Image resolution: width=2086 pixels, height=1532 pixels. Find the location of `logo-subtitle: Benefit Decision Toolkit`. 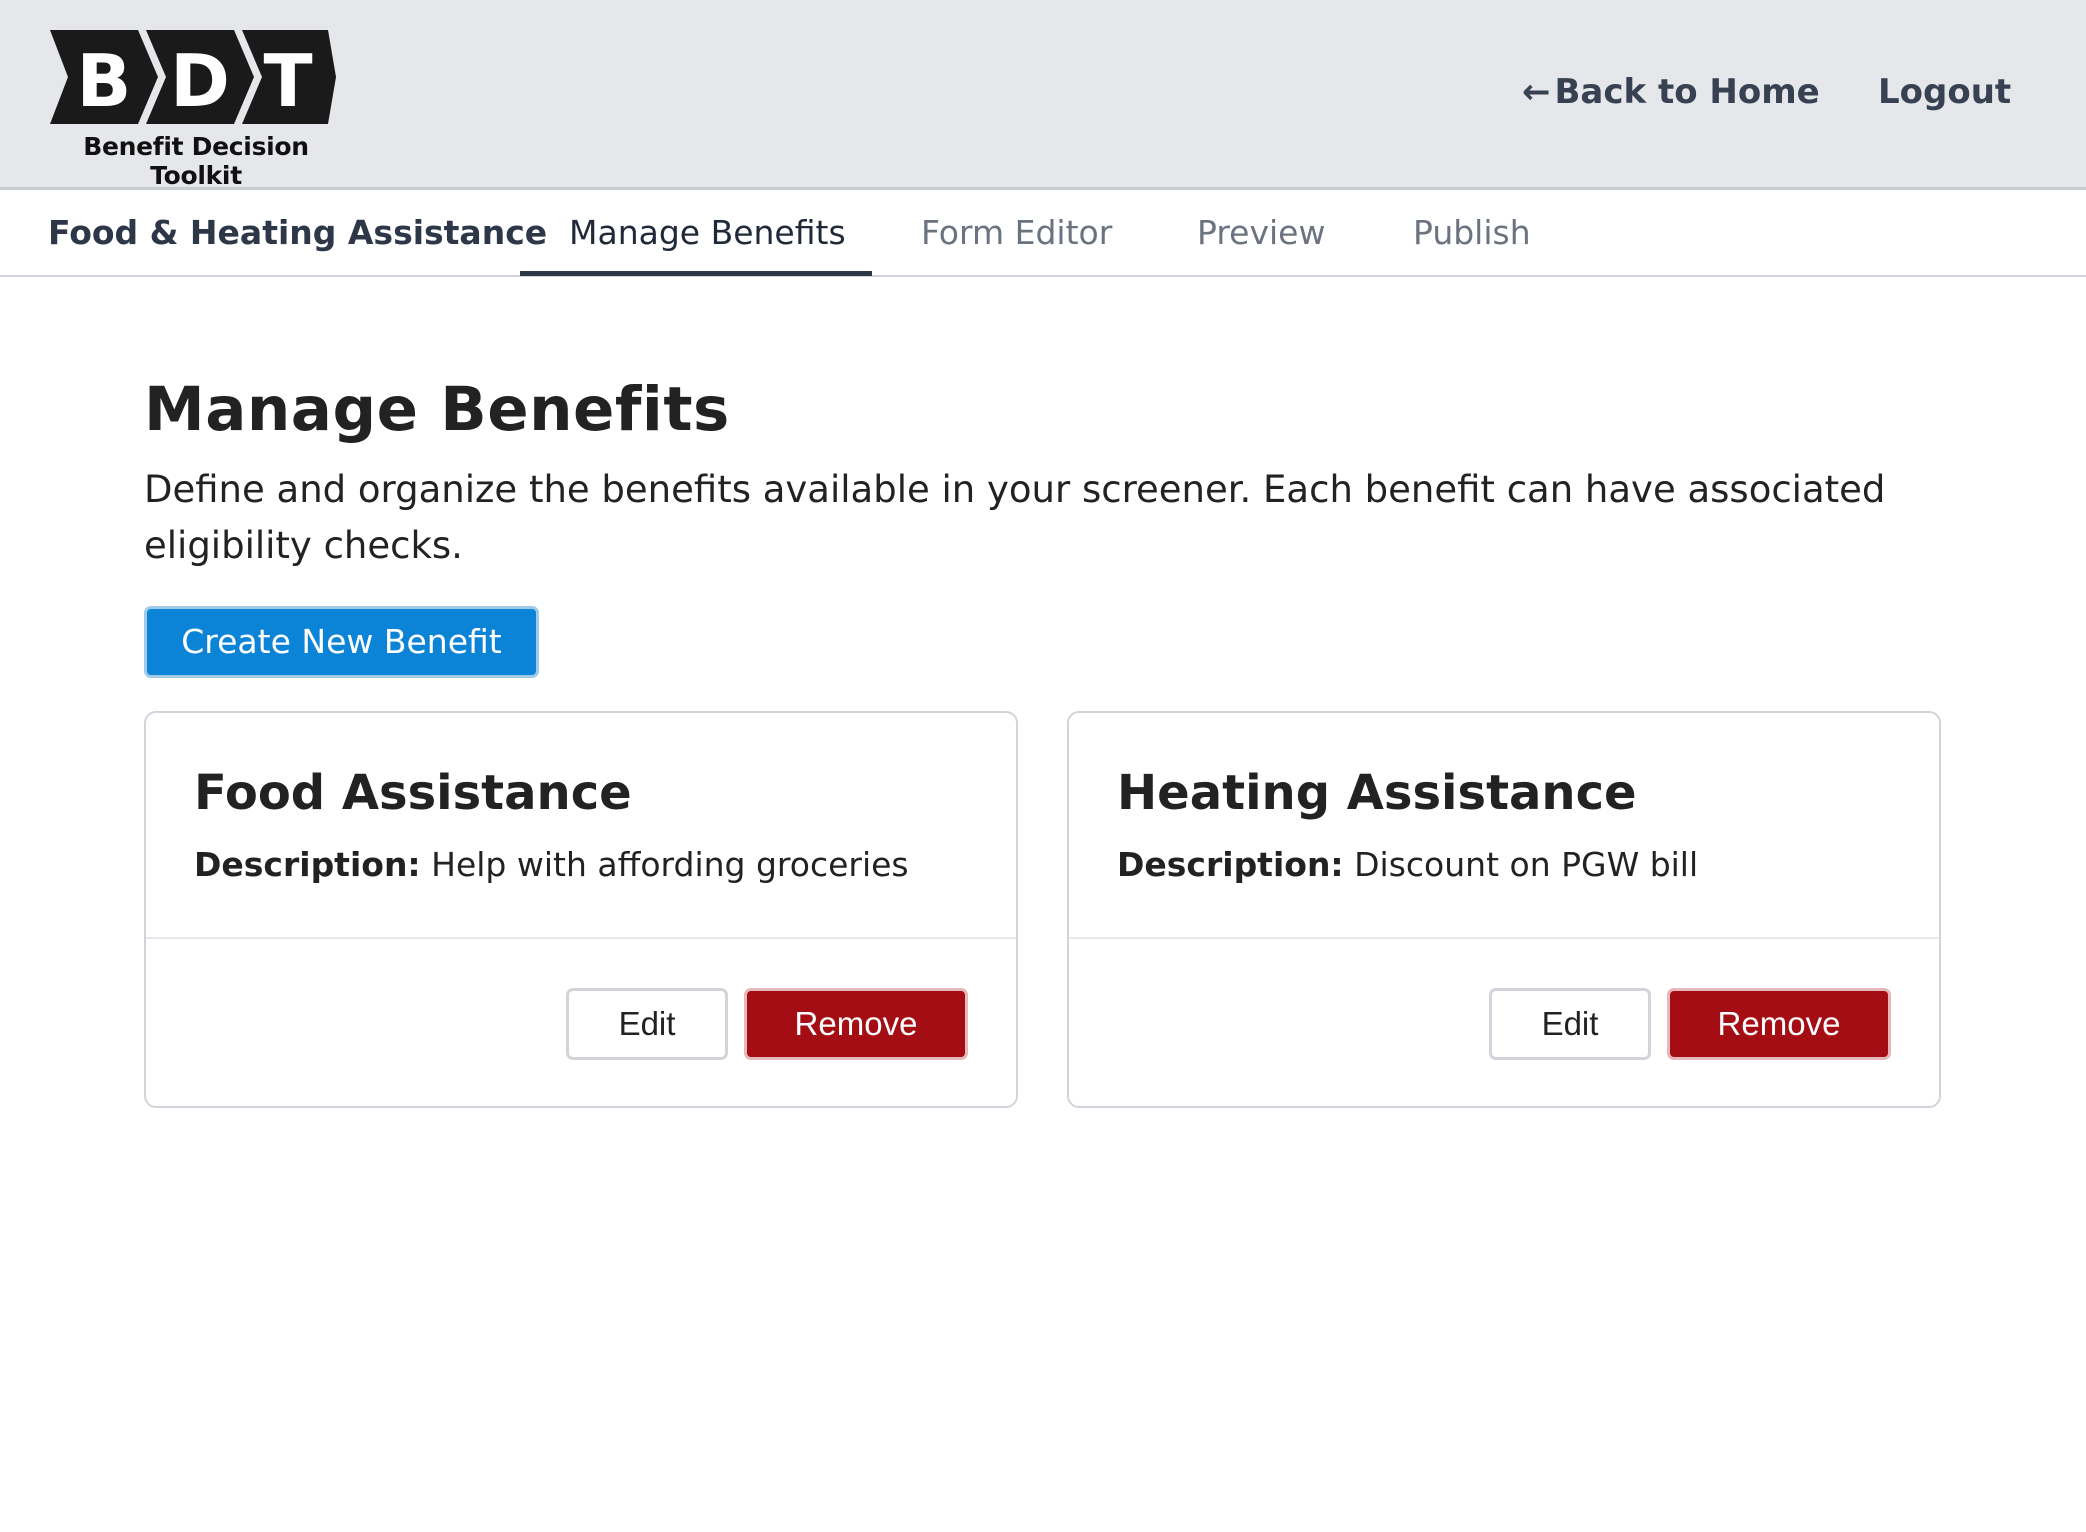

logo-subtitle: Benefit Decision Toolkit is located at coordinates (196, 161).